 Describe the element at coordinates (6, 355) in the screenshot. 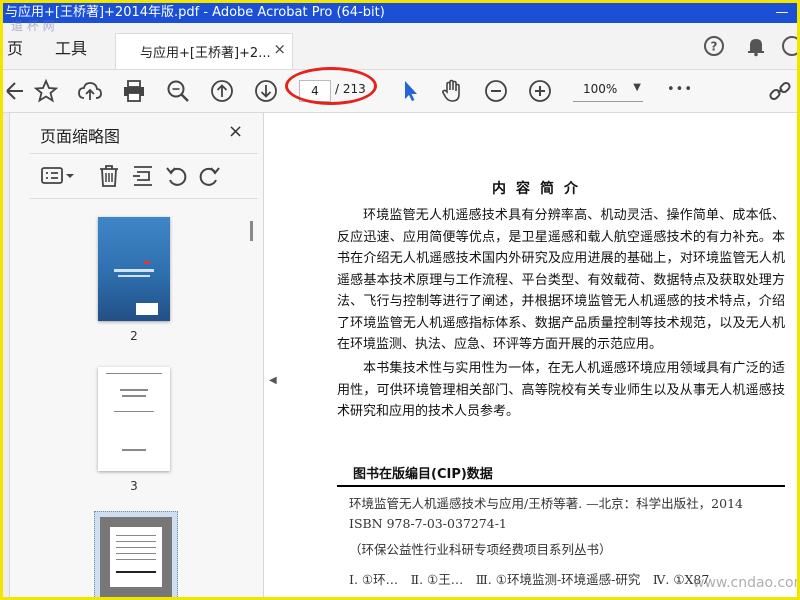

I see `navigation-pane-strip` at that location.